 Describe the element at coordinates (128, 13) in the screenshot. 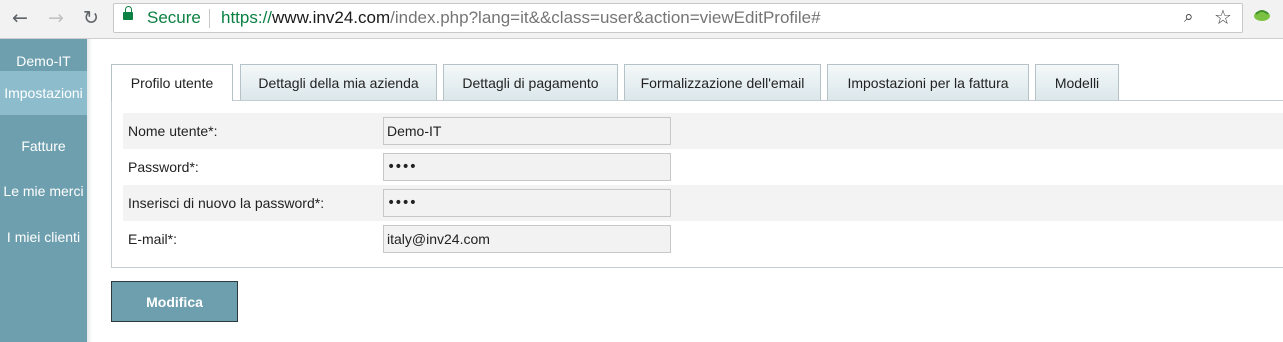

I see `lock-icon` at that location.